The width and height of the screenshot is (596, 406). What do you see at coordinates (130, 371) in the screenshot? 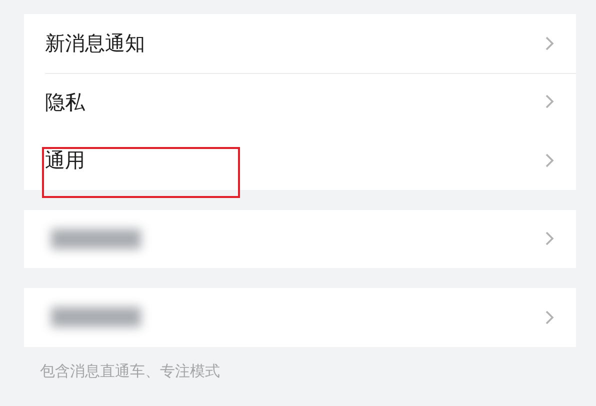
I see `footnote-text: 包含消息直通车、专注模式` at bounding box center [130, 371].